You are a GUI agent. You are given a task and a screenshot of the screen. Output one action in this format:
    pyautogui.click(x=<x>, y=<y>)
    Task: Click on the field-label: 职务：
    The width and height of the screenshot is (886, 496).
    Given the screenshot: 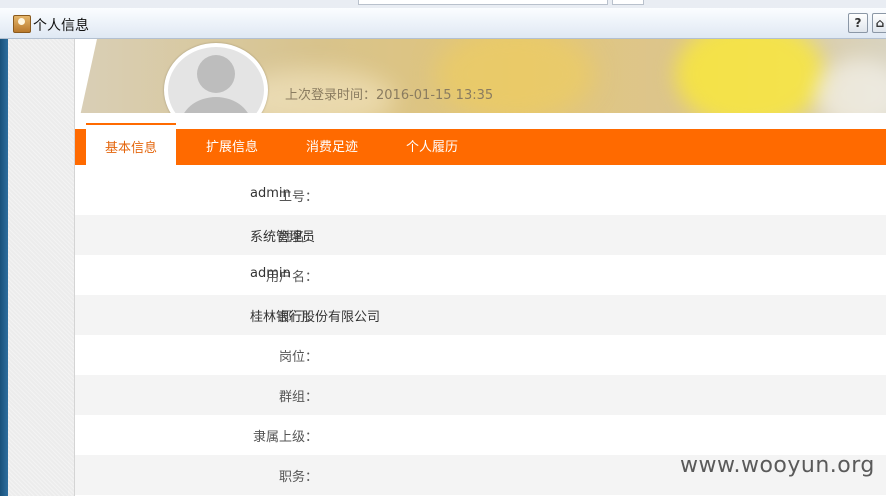 What is the action you would take?
    pyautogui.click(x=298, y=477)
    